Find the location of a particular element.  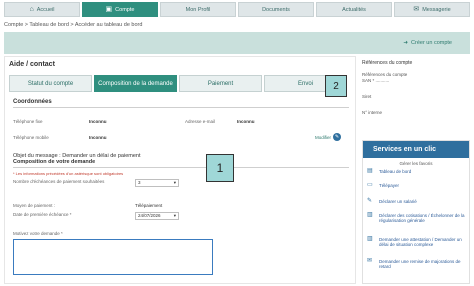

tab-actualites: Actualités is located at coordinates (354, 9).